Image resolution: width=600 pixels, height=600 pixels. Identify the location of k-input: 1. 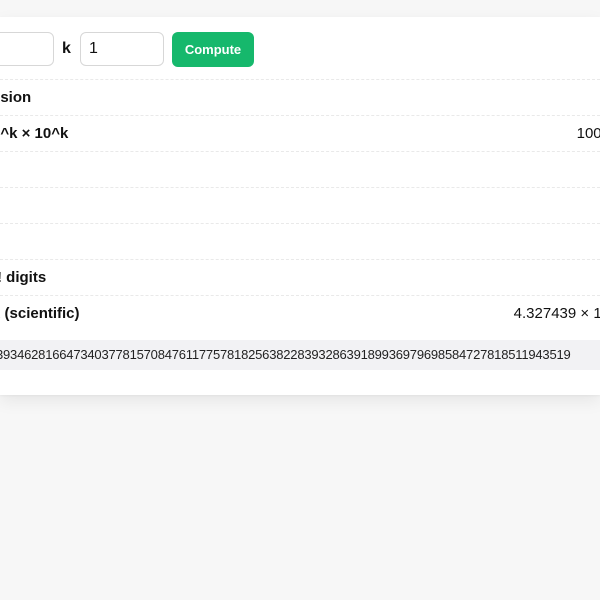
(122, 49).